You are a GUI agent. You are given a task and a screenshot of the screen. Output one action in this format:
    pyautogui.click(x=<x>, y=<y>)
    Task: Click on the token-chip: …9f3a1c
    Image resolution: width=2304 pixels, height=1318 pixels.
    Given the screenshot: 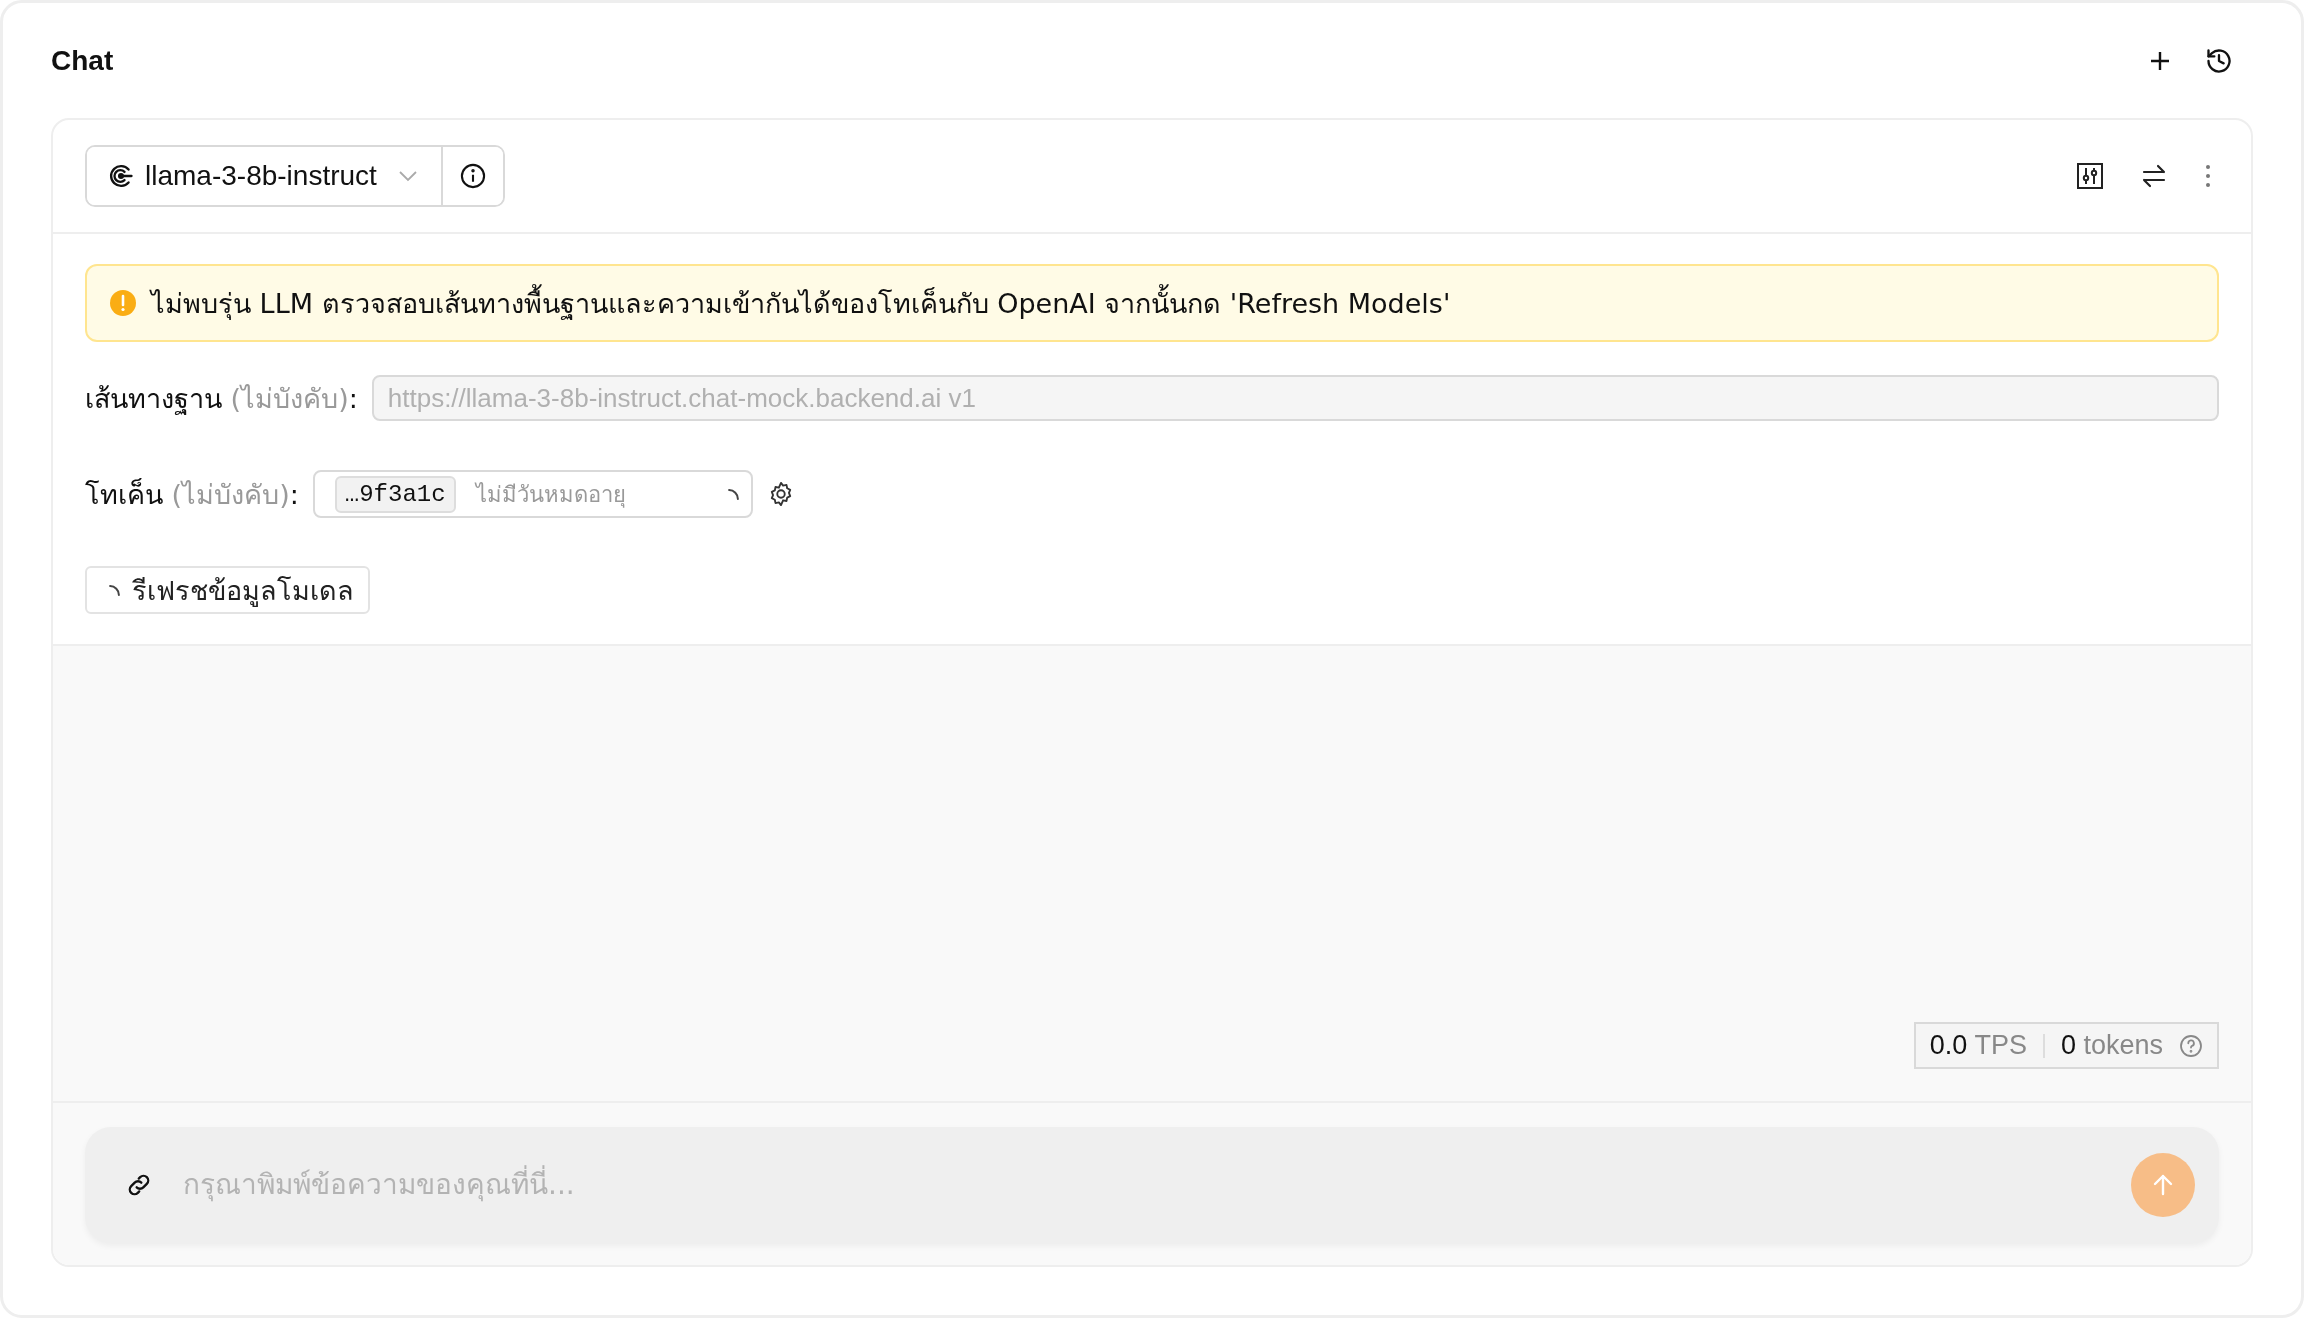 What is the action you would take?
    pyautogui.click(x=395, y=494)
    